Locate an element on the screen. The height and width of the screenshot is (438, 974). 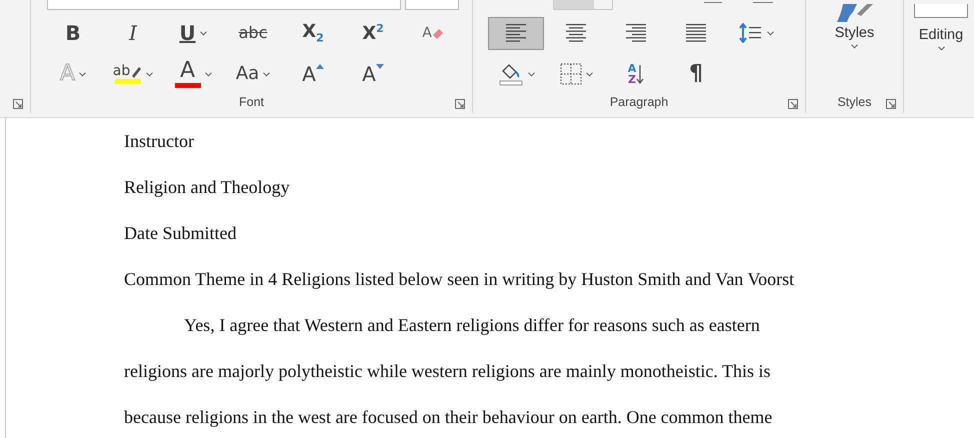
shrink-button: A is located at coordinates (373, 74).